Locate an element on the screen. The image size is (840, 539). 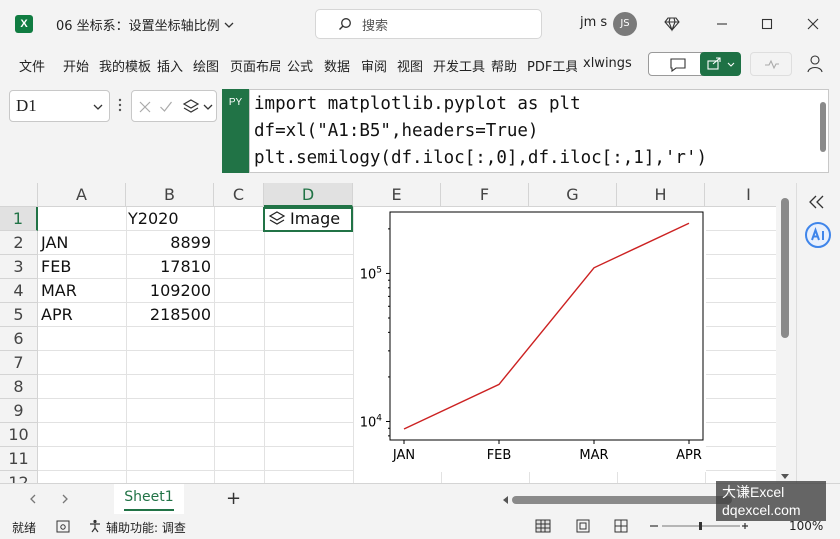
name-box: D1 is located at coordinates (59, 106).